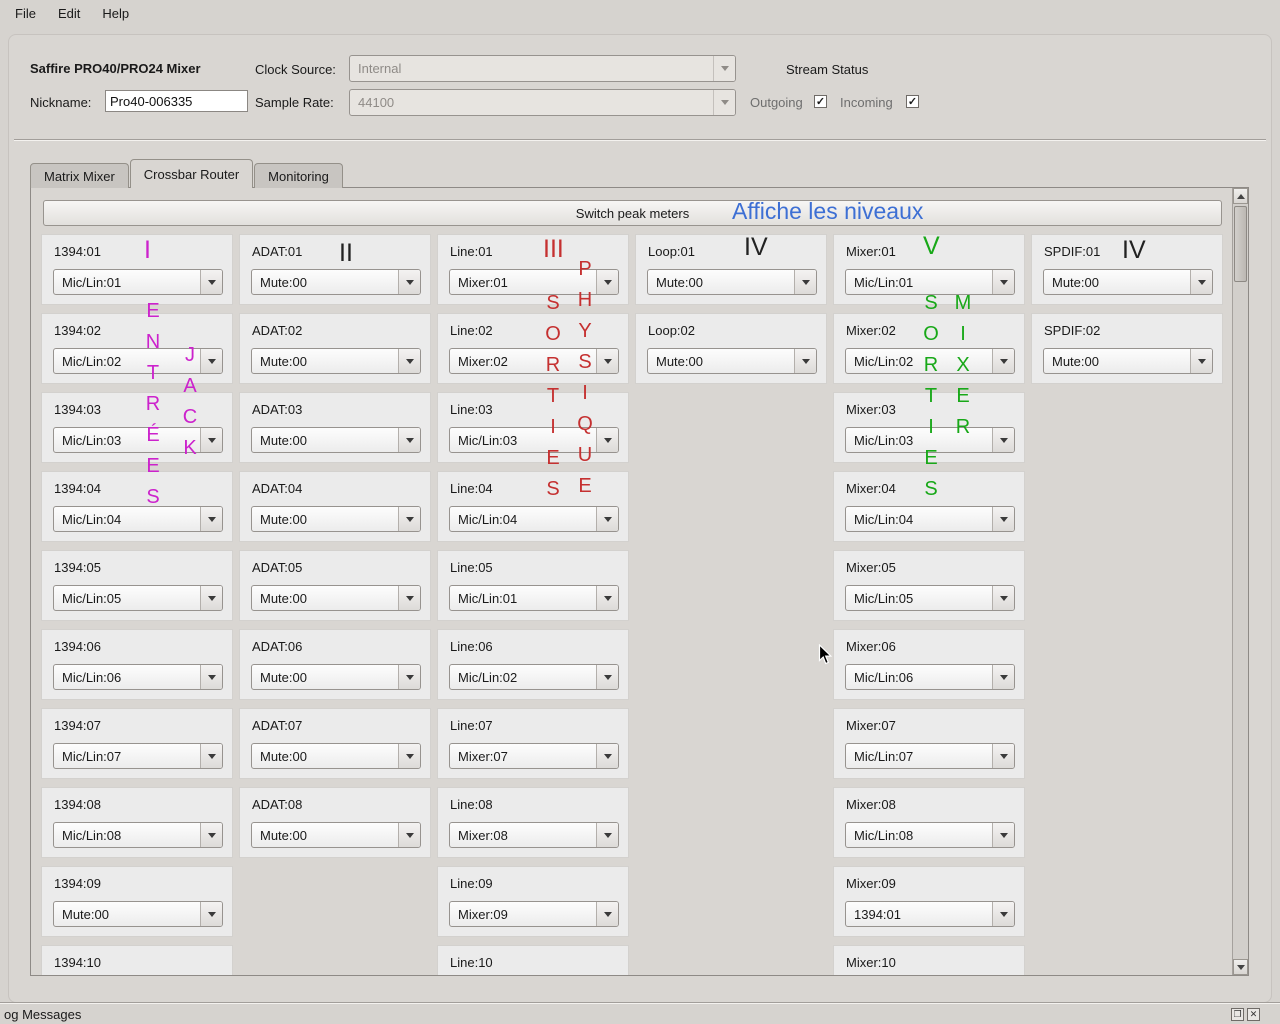 The height and width of the screenshot is (1024, 1280). I want to click on scroll-up-icon, so click(1240, 196).